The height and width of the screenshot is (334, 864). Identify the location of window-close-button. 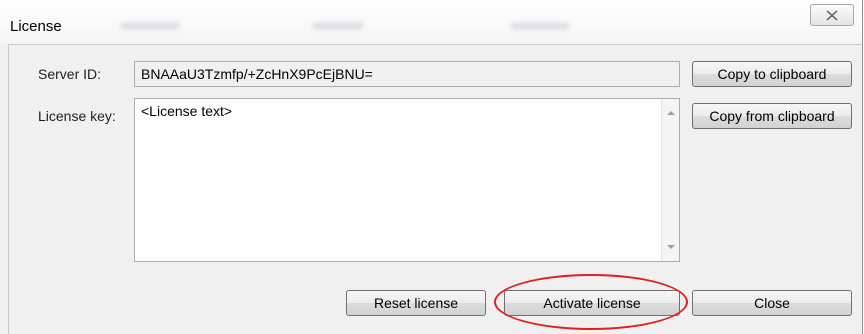
(832, 15).